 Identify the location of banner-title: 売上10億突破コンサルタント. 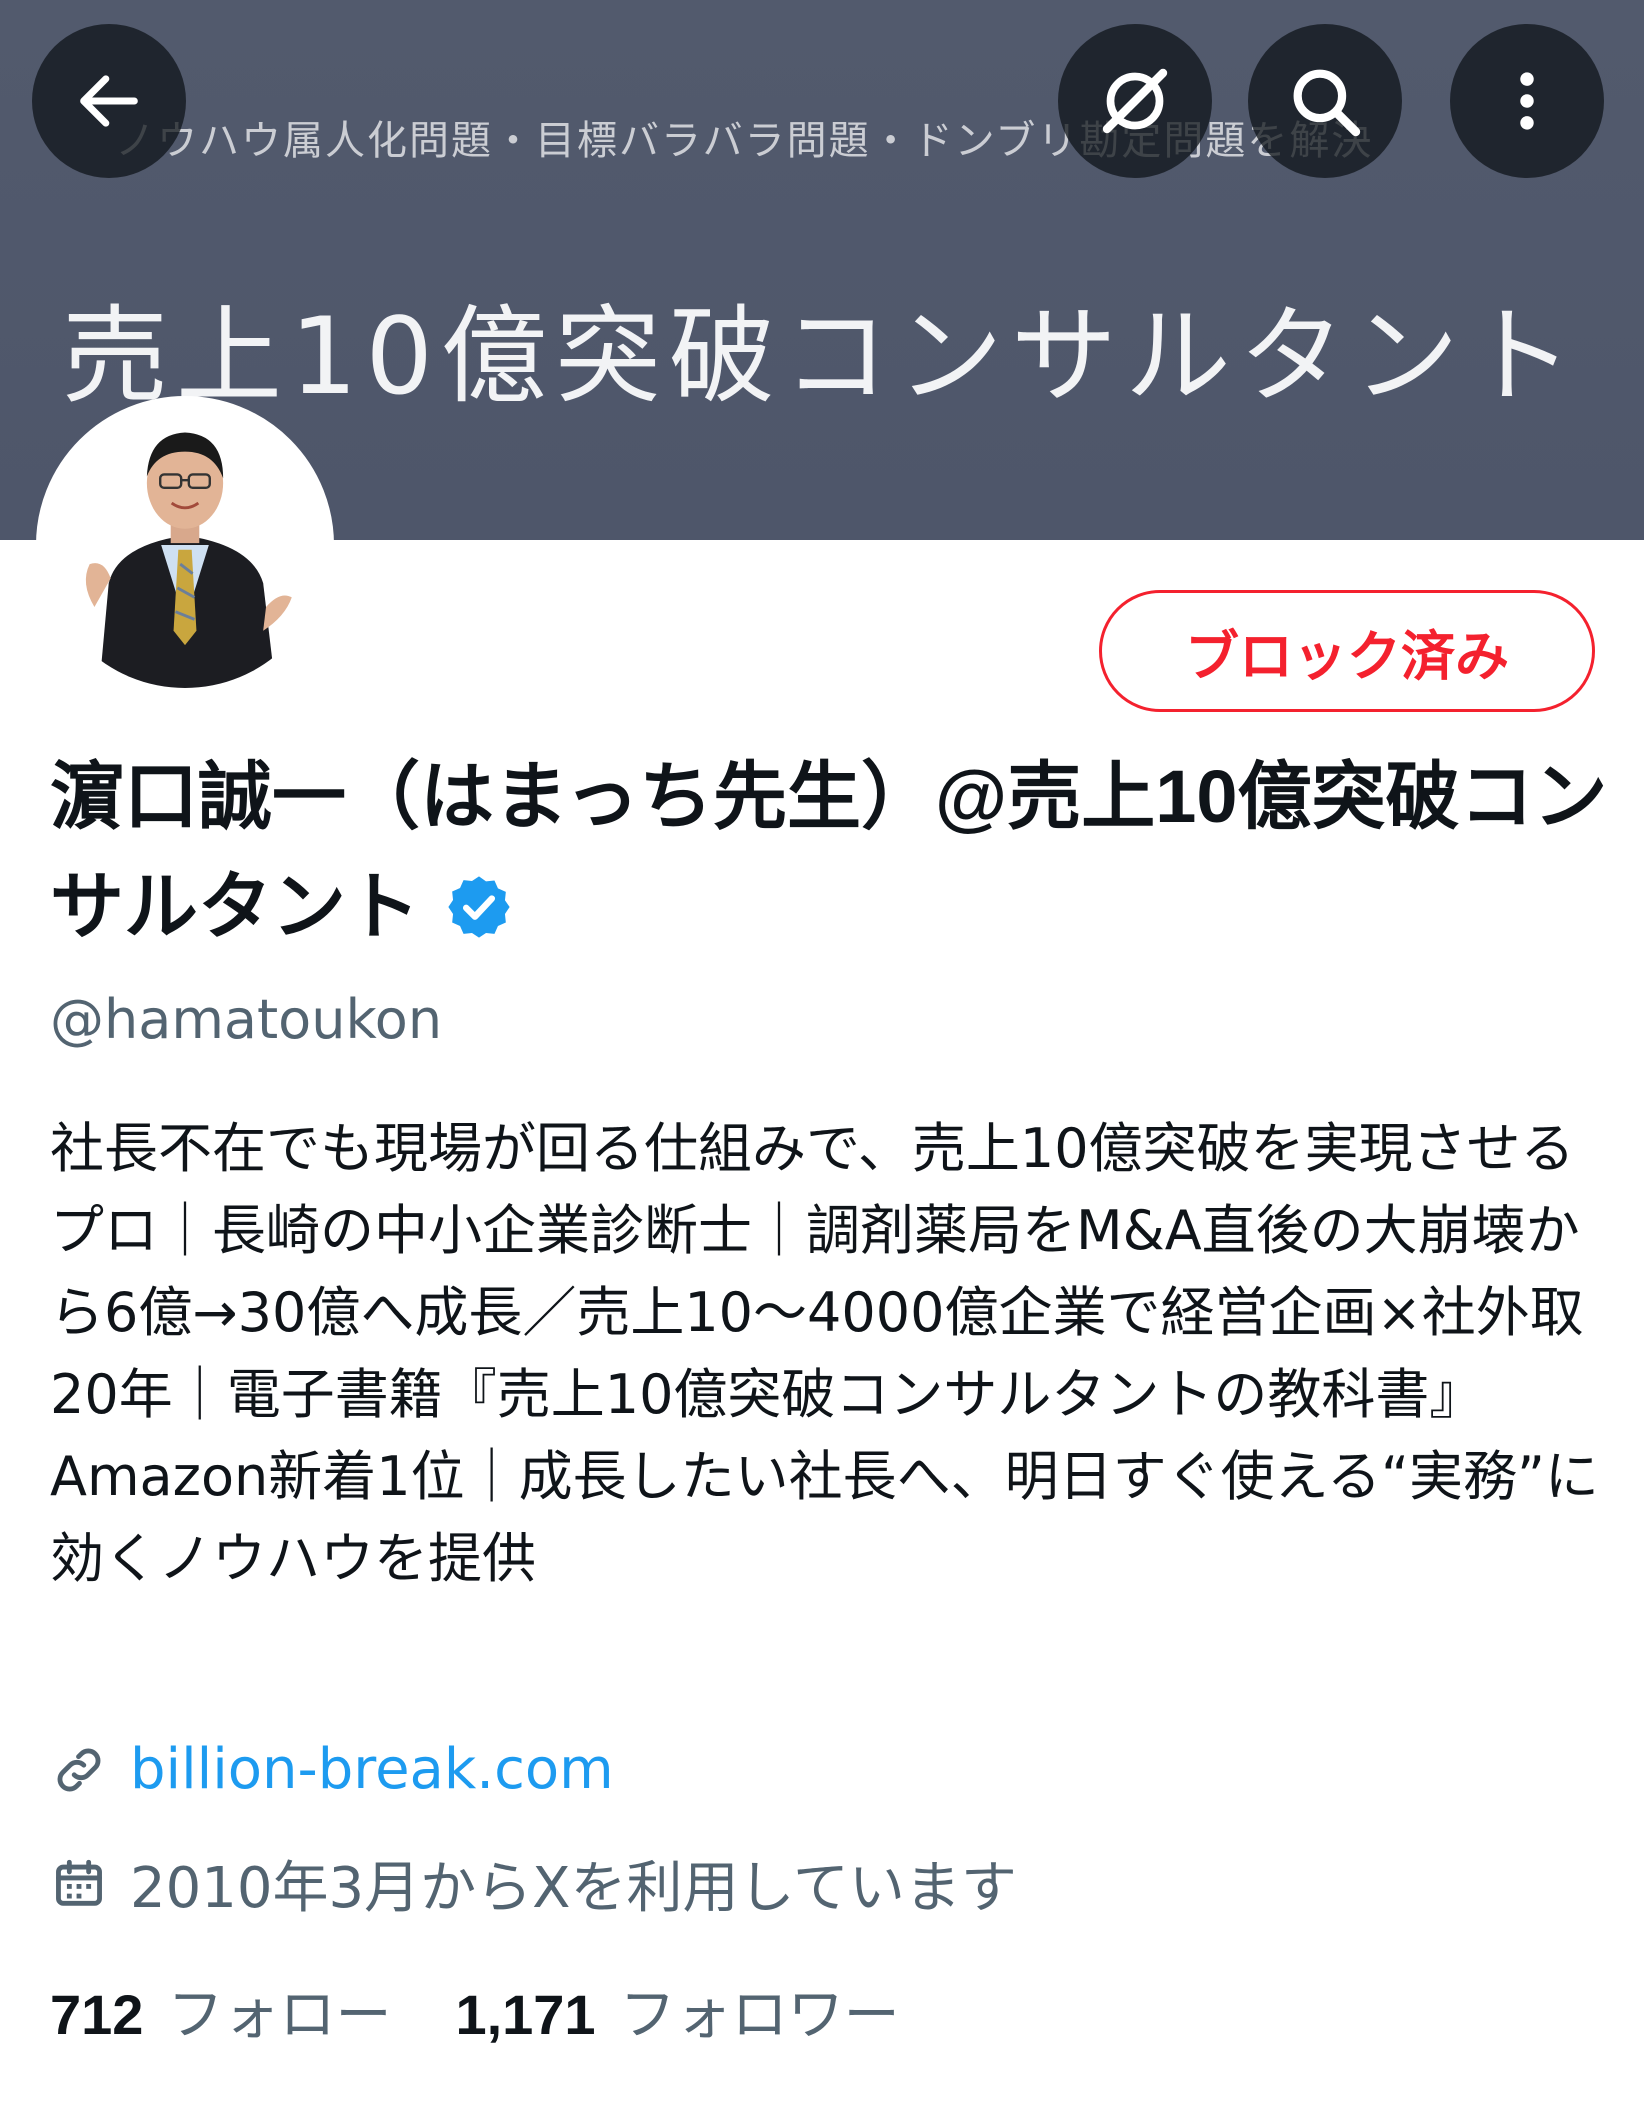
(821, 356).